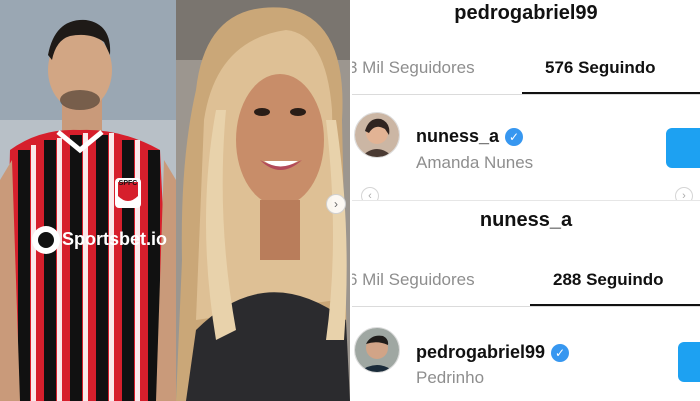  What do you see at coordinates (475, 162) in the screenshot?
I see `list-item-name: Amanda Nunes` at bounding box center [475, 162].